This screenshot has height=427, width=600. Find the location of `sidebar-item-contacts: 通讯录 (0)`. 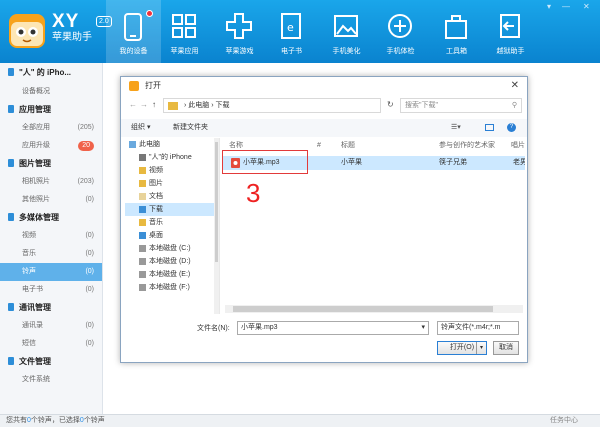

sidebar-item-contacts: 通讯录 (0) is located at coordinates (51, 326).